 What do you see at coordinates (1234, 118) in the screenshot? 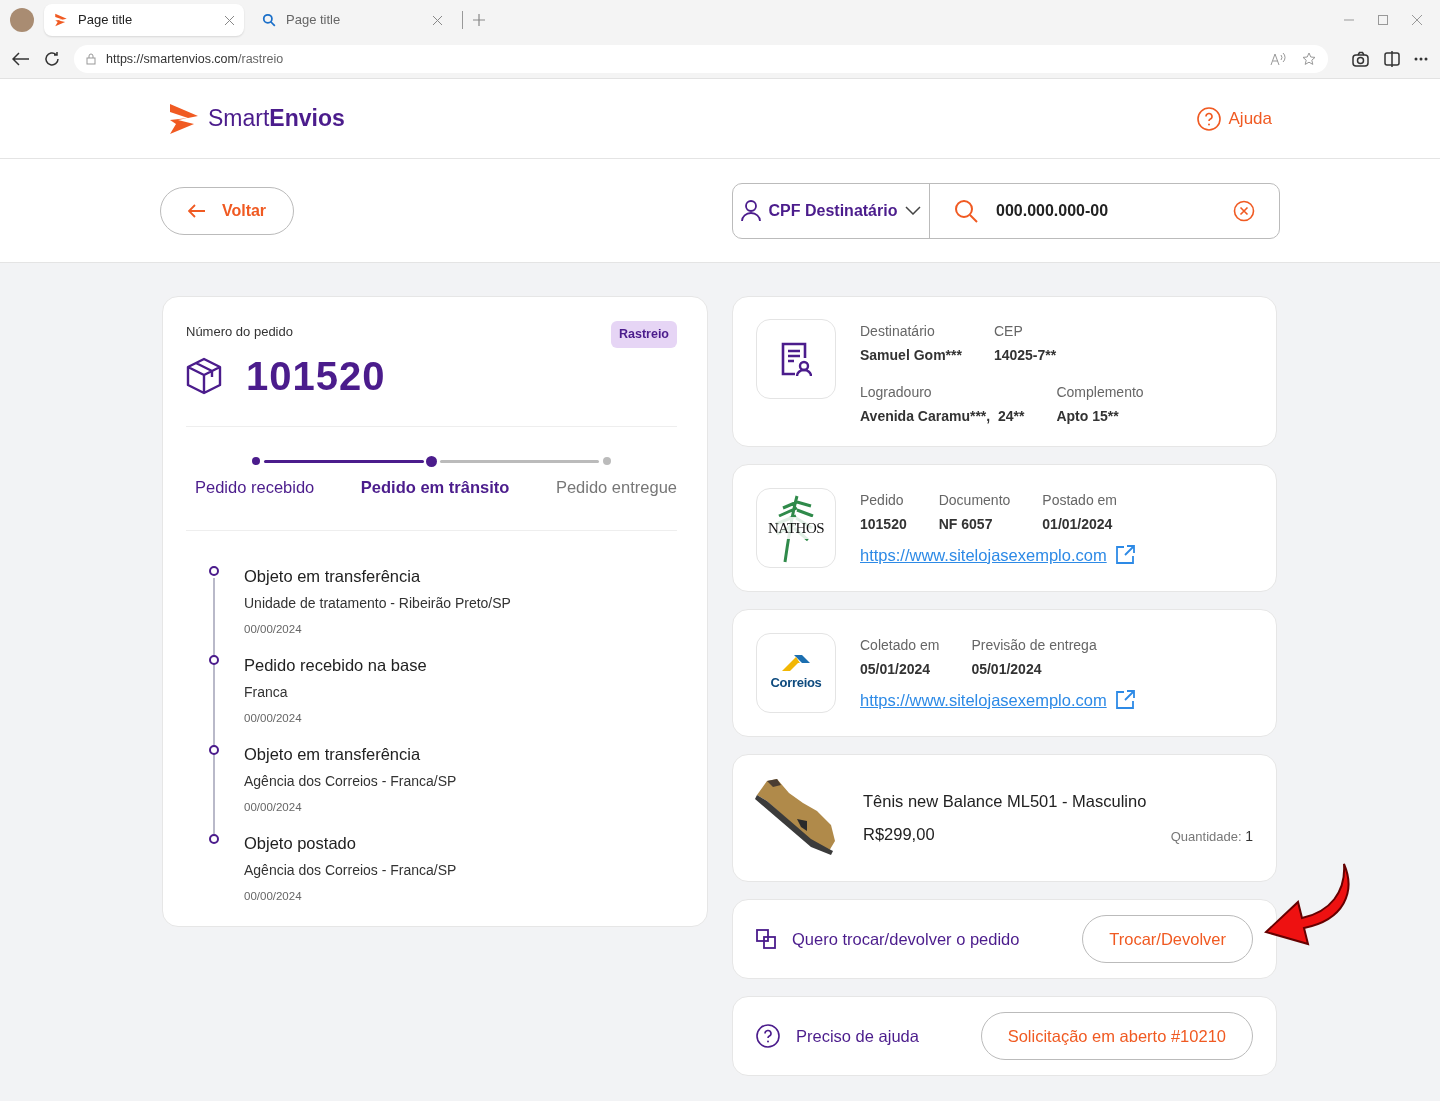
I see `help-link: Ajuda` at bounding box center [1234, 118].